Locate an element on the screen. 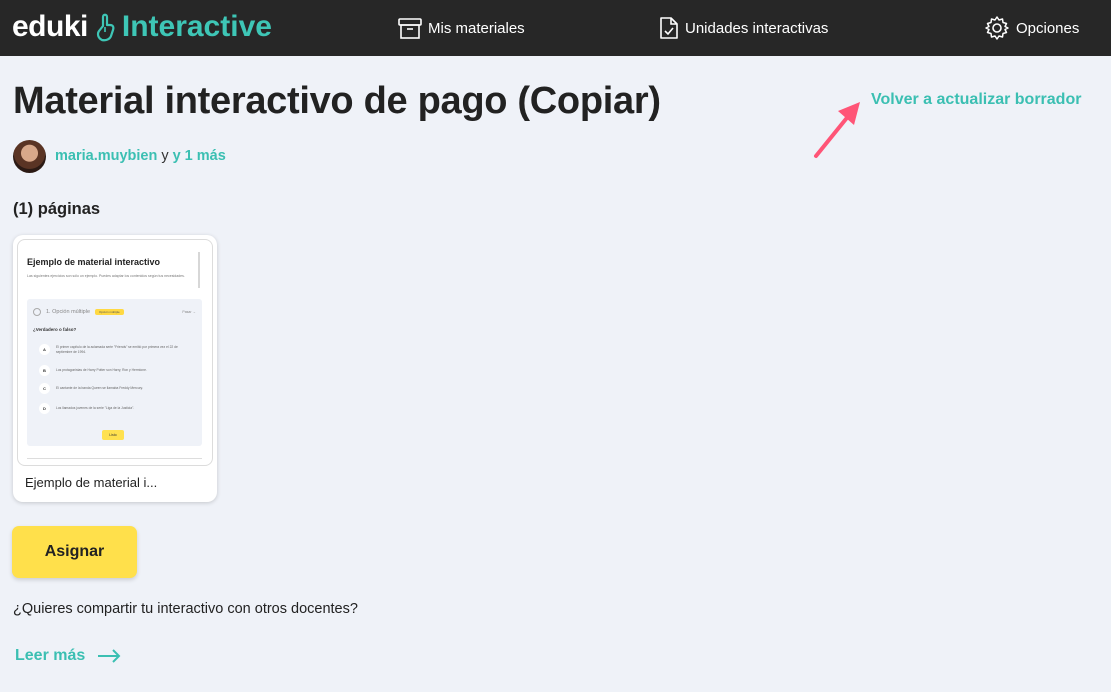 The height and width of the screenshot is (692, 1111). document-check-icon is located at coordinates (669, 28).